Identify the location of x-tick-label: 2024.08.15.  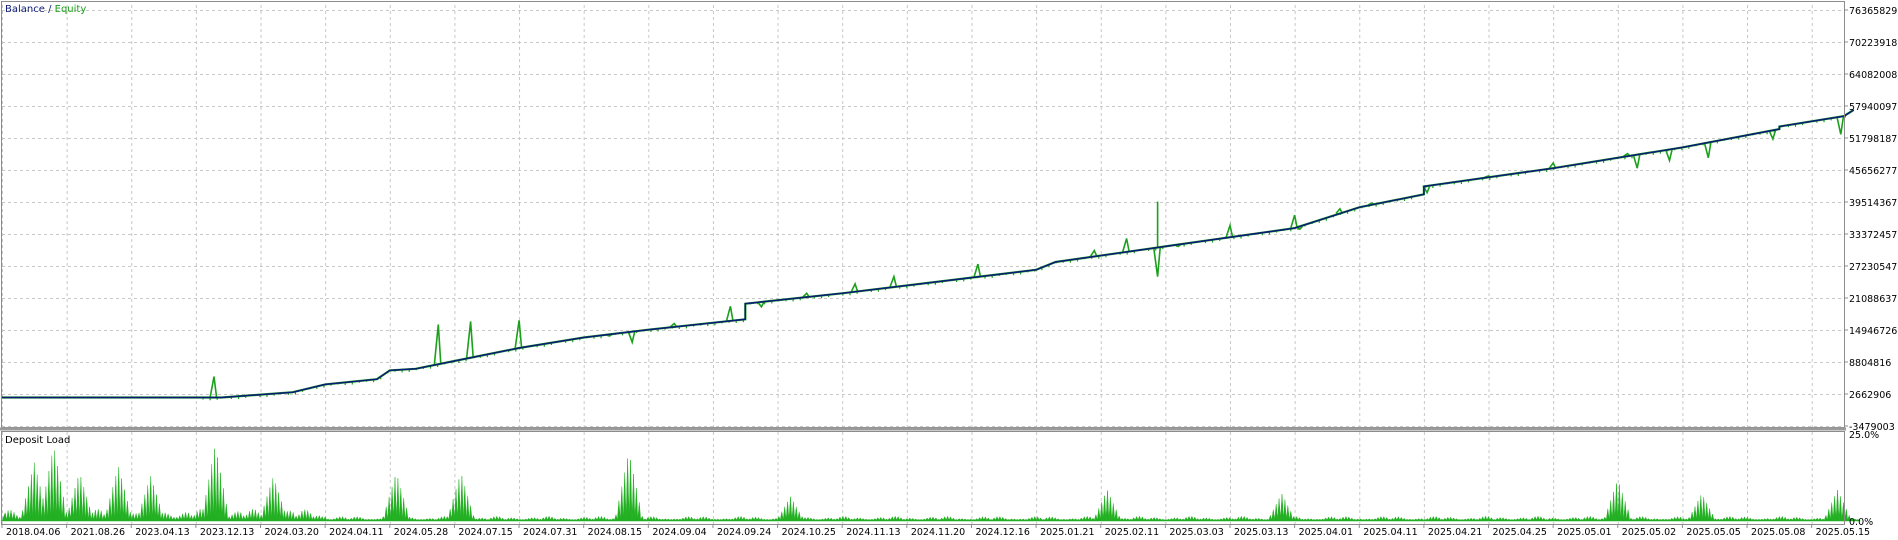
(615, 532).